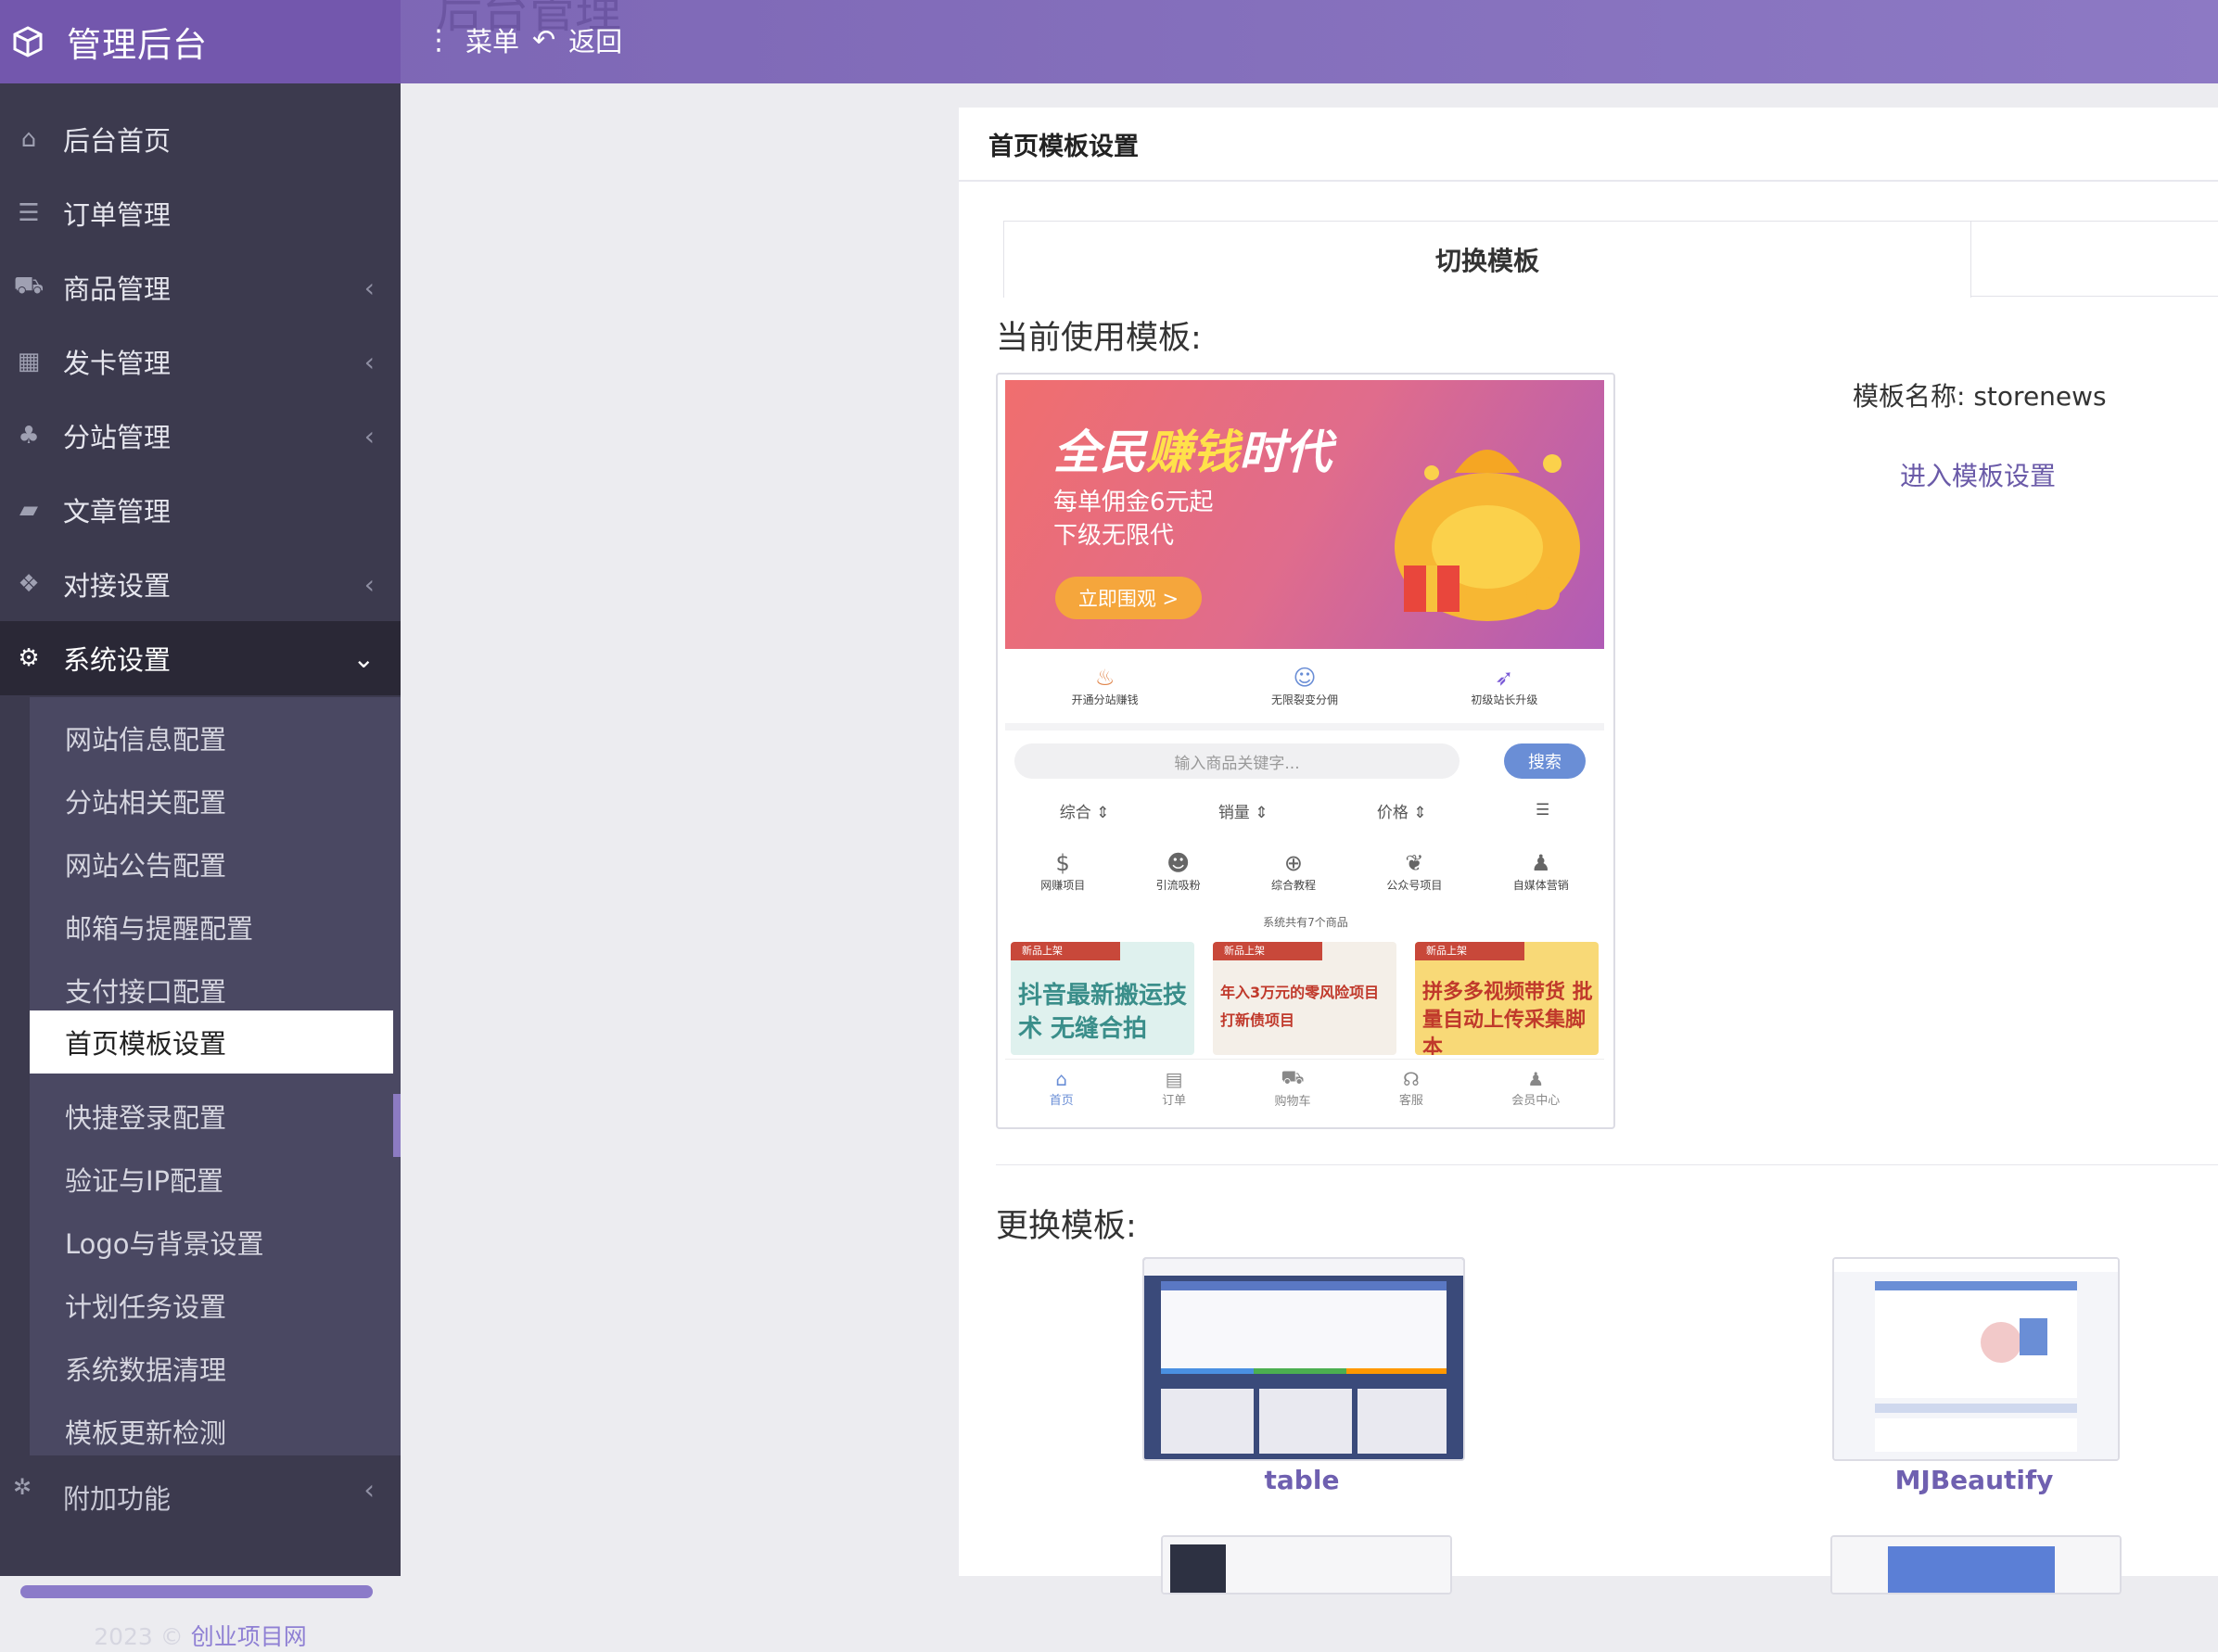 This screenshot has height=1652, width=2218. What do you see at coordinates (1542, 810) in the screenshot?
I see `sort-item: ☰` at bounding box center [1542, 810].